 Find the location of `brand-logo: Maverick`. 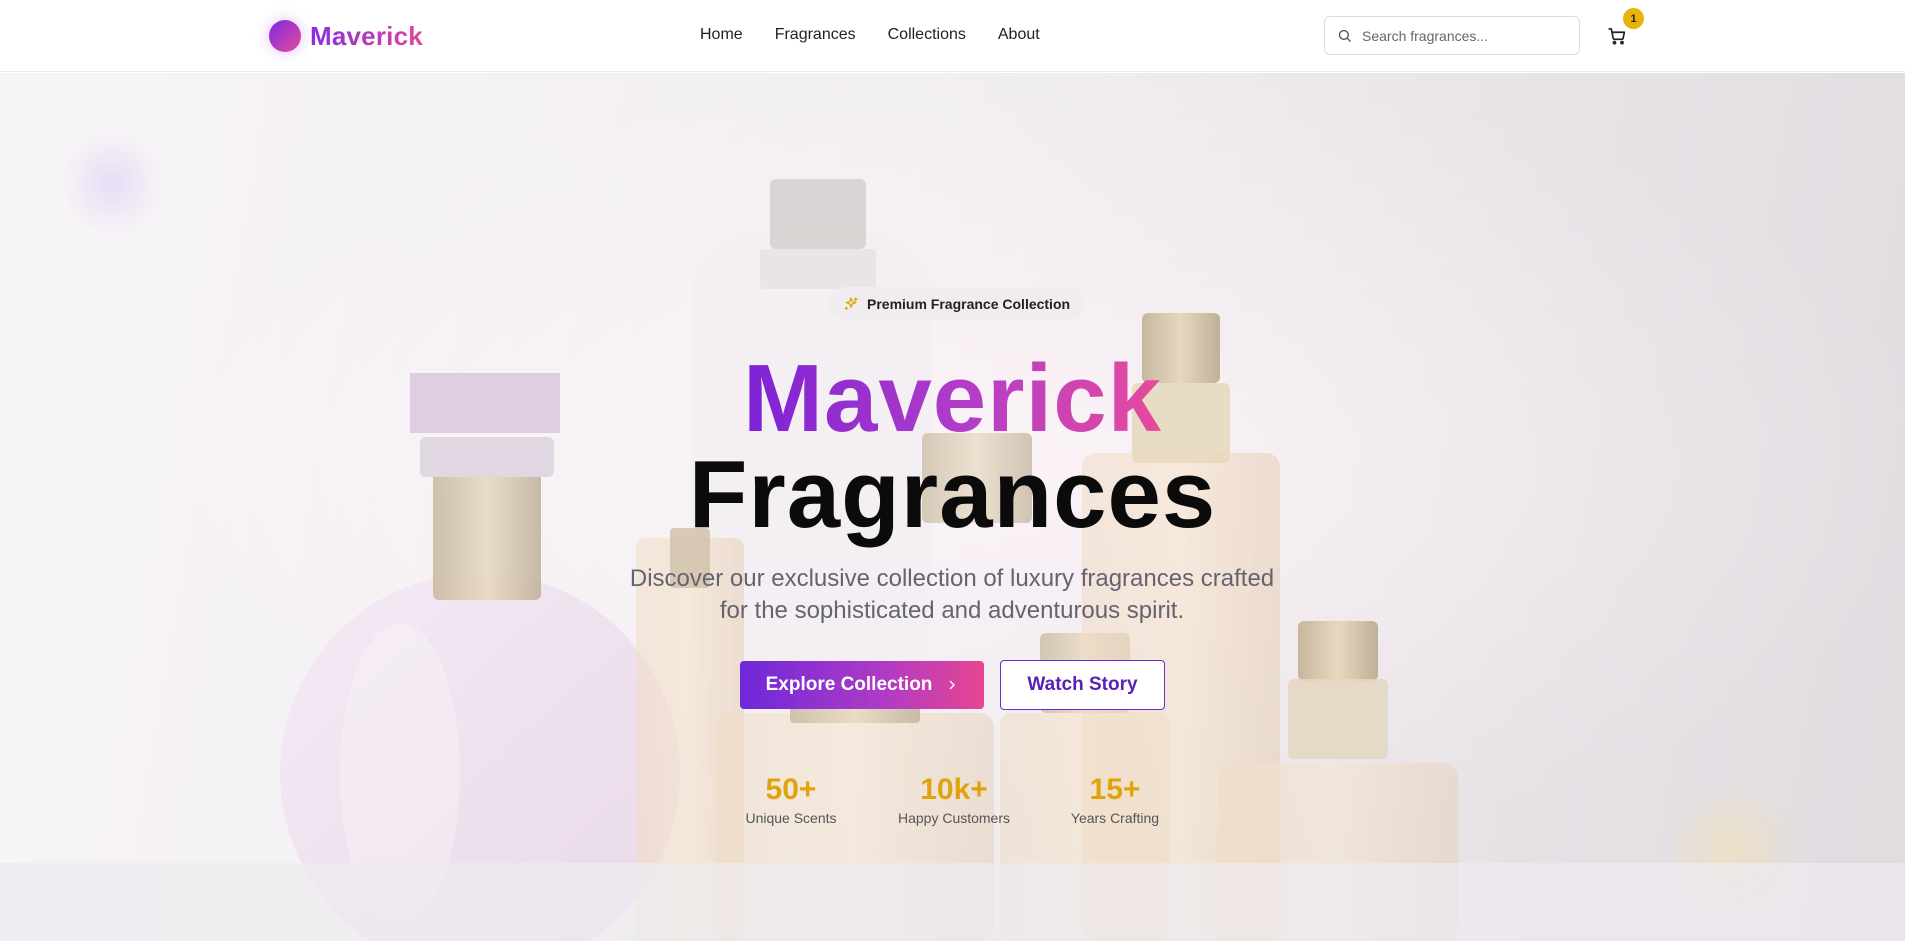

brand-logo: Maverick is located at coordinates (346, 36).